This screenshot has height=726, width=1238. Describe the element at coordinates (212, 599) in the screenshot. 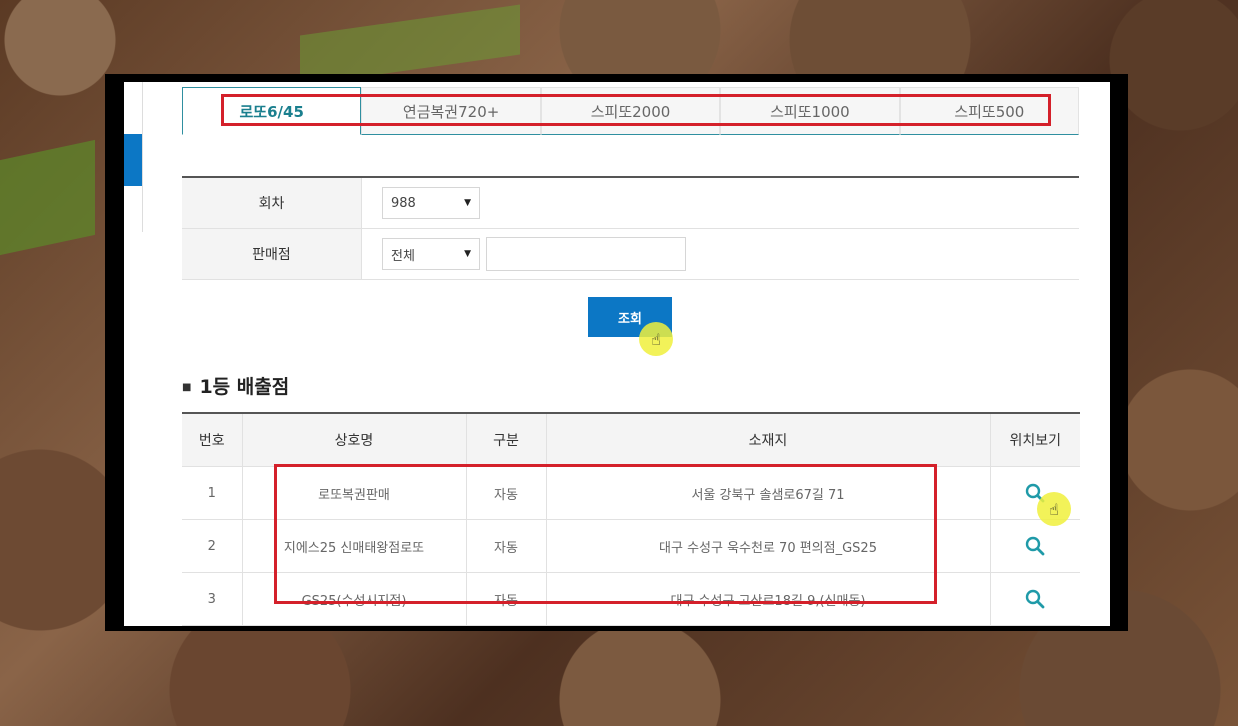

I see `cell-no: 3` at that location.